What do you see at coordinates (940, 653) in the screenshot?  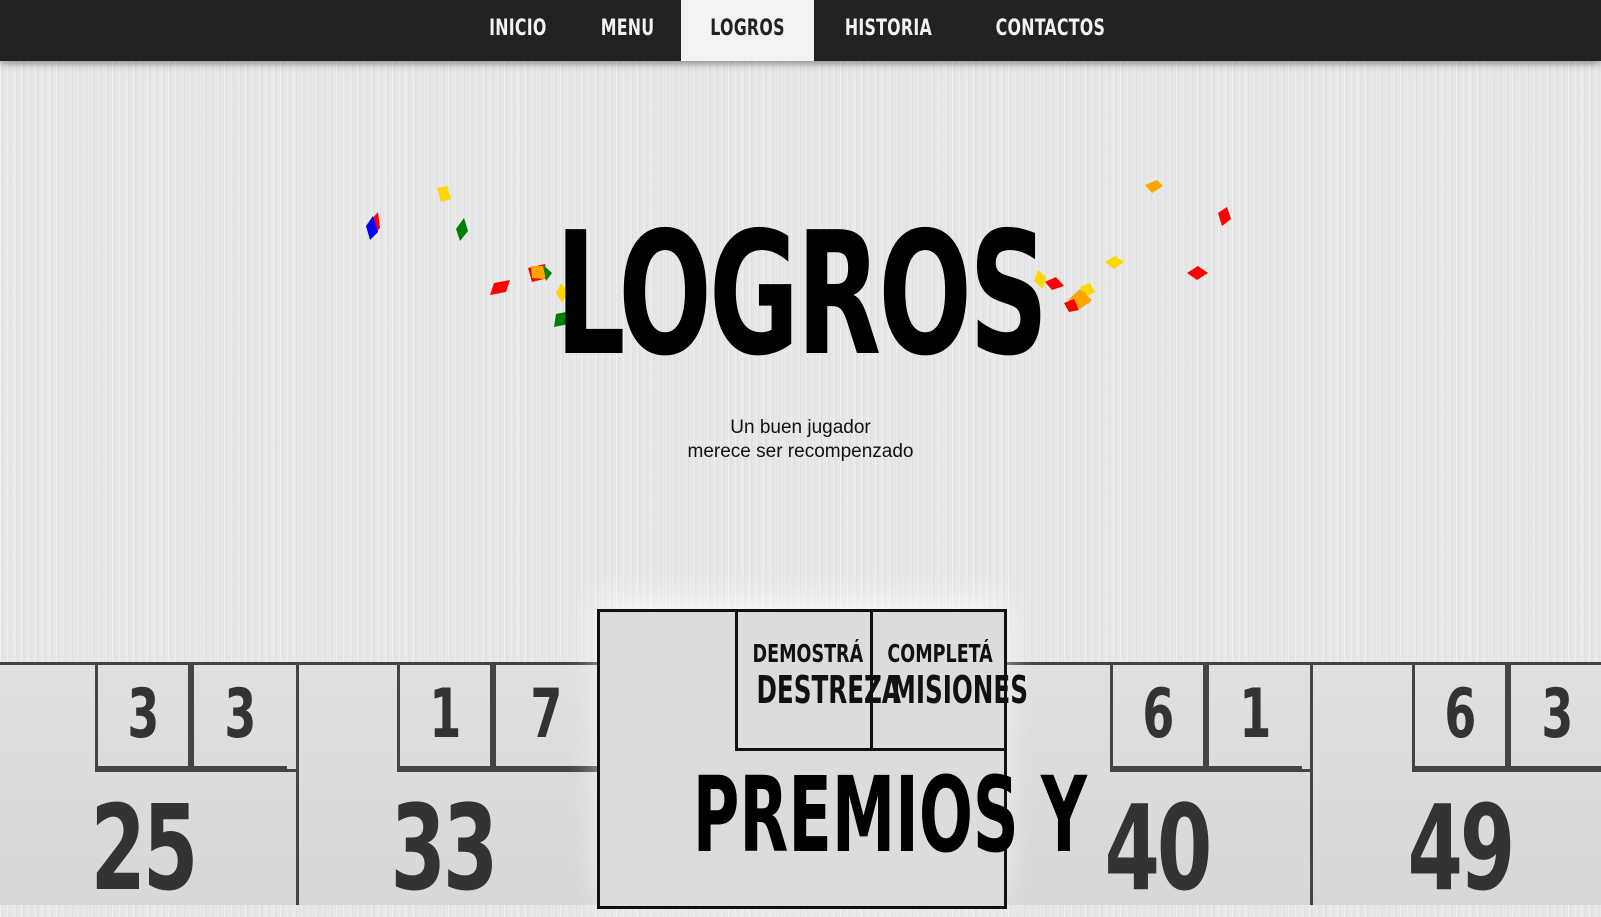 I see `feature-box-small-text: COMPLETÁ` at bounding box center [940, 653].